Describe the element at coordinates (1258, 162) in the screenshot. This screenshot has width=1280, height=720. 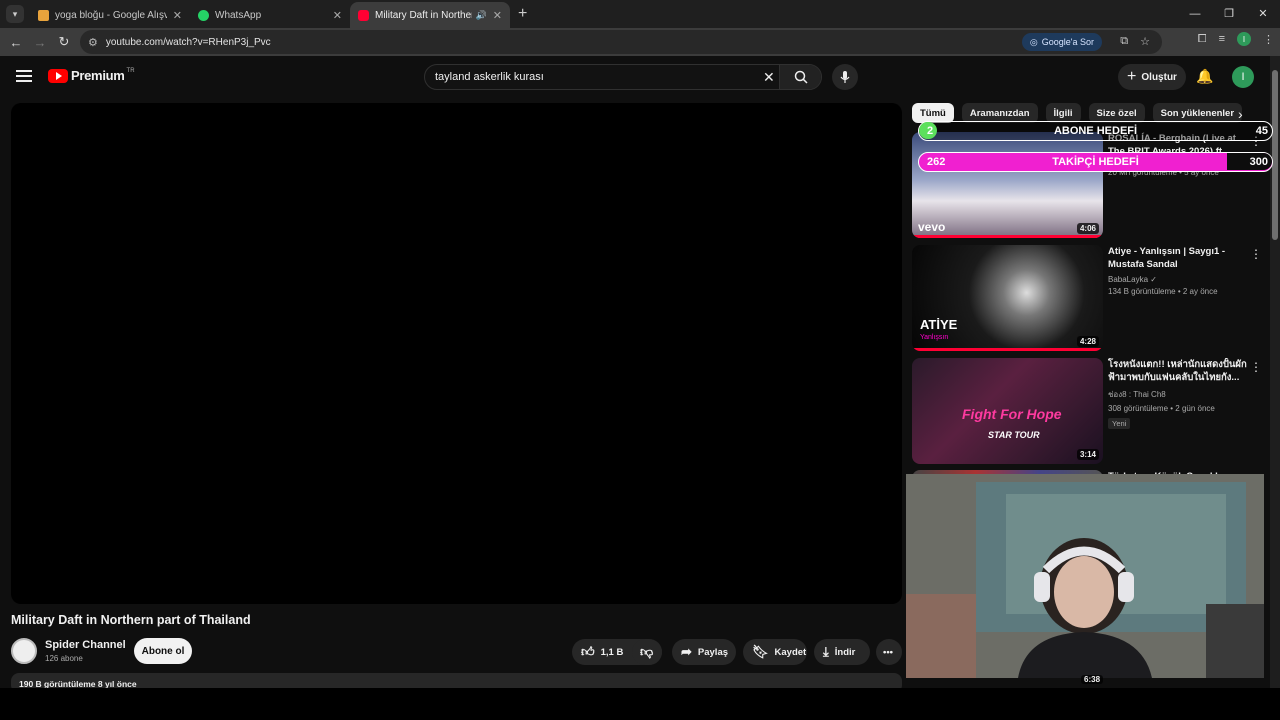
I see `goal-target: 300` at that location.